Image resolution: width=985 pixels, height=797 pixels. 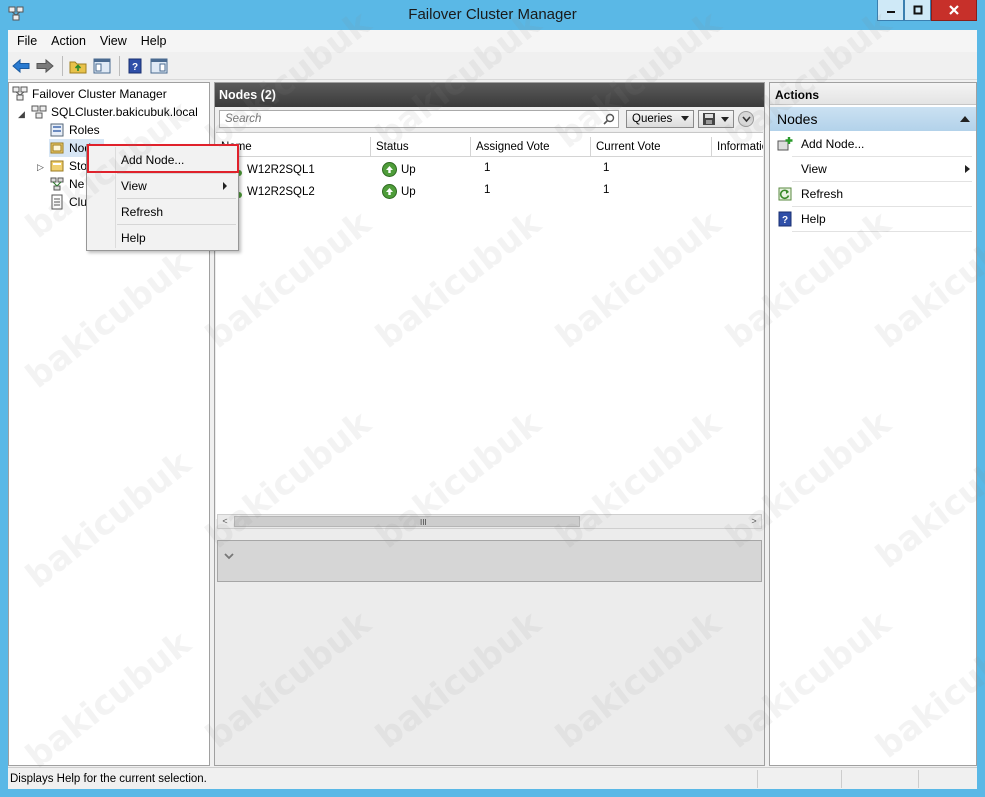 I want to click on menu-file: File, so click(x=27, y=41).